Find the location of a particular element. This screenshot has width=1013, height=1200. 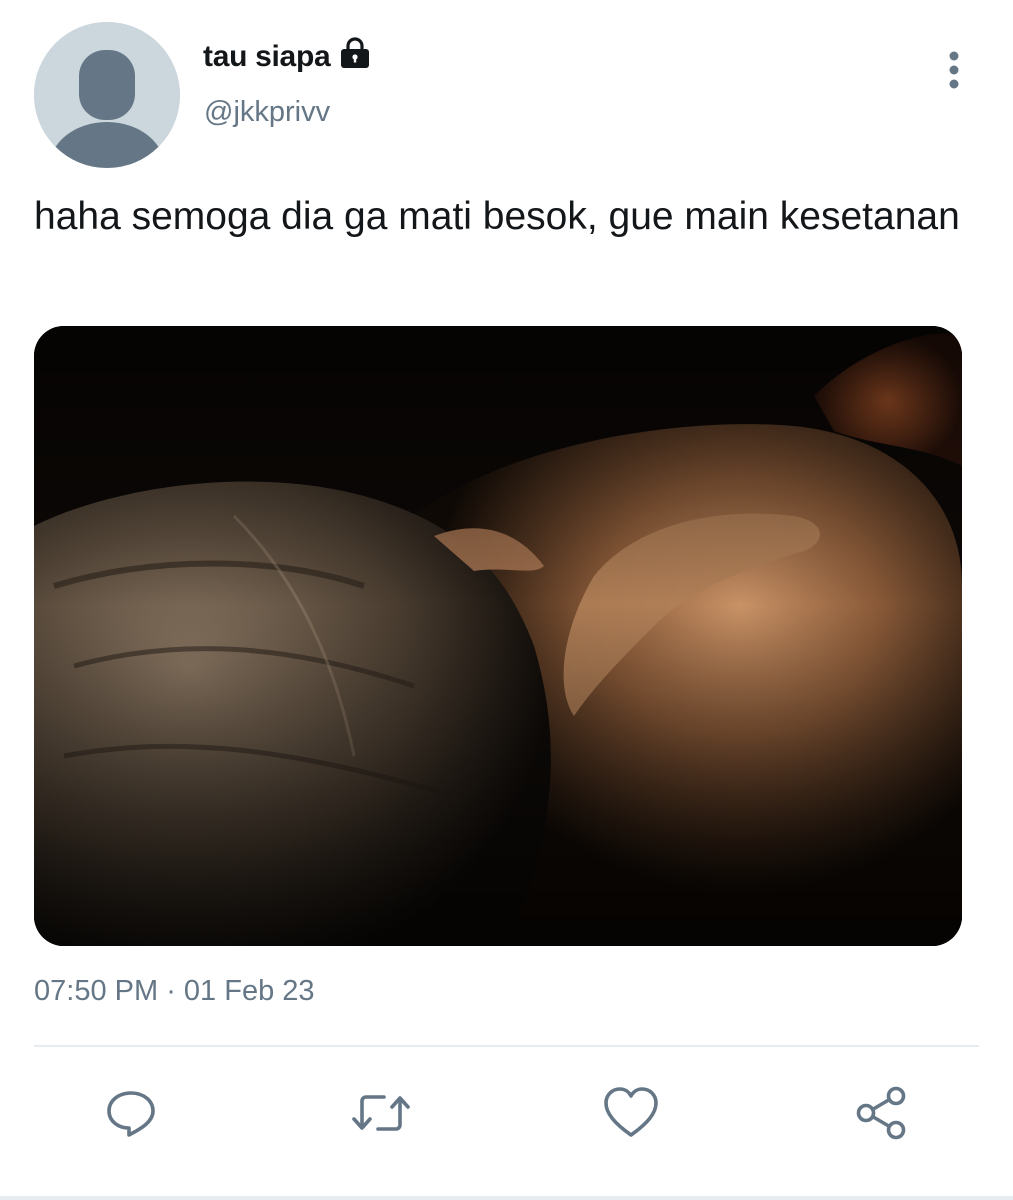

default-avatar-icon is located at coordinates (107, 95).